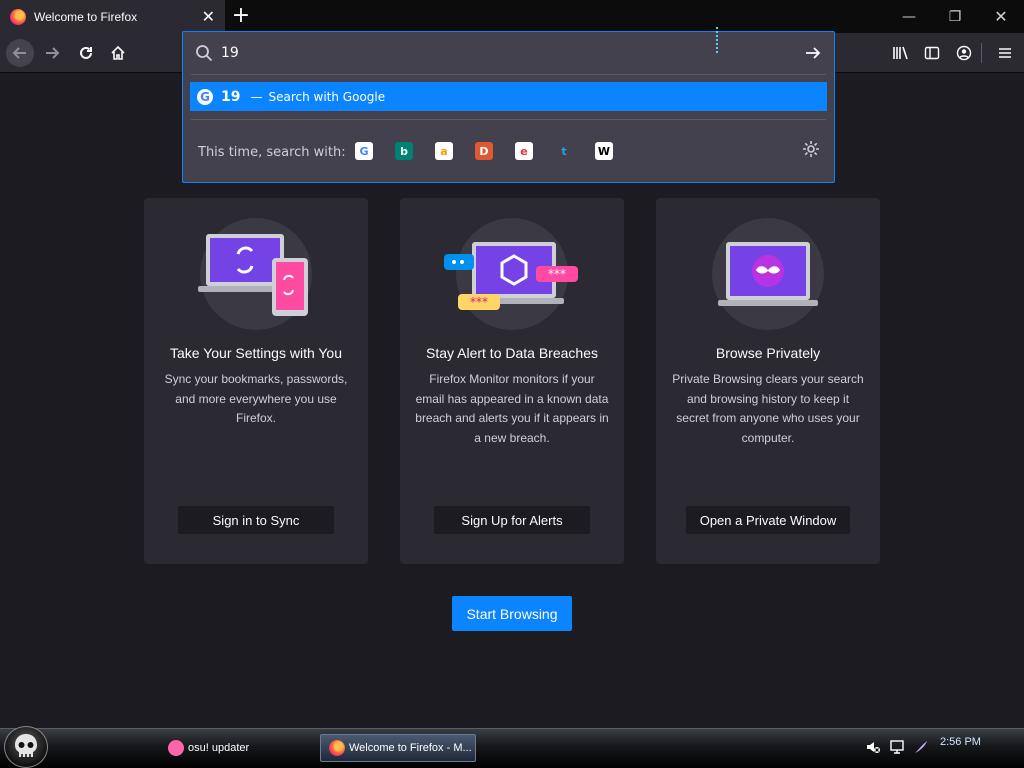  What do you see at coordinates (327, 96) in the screenshot?
I see `suggestion-action: Search with Google` at bounding box center [327, 96].